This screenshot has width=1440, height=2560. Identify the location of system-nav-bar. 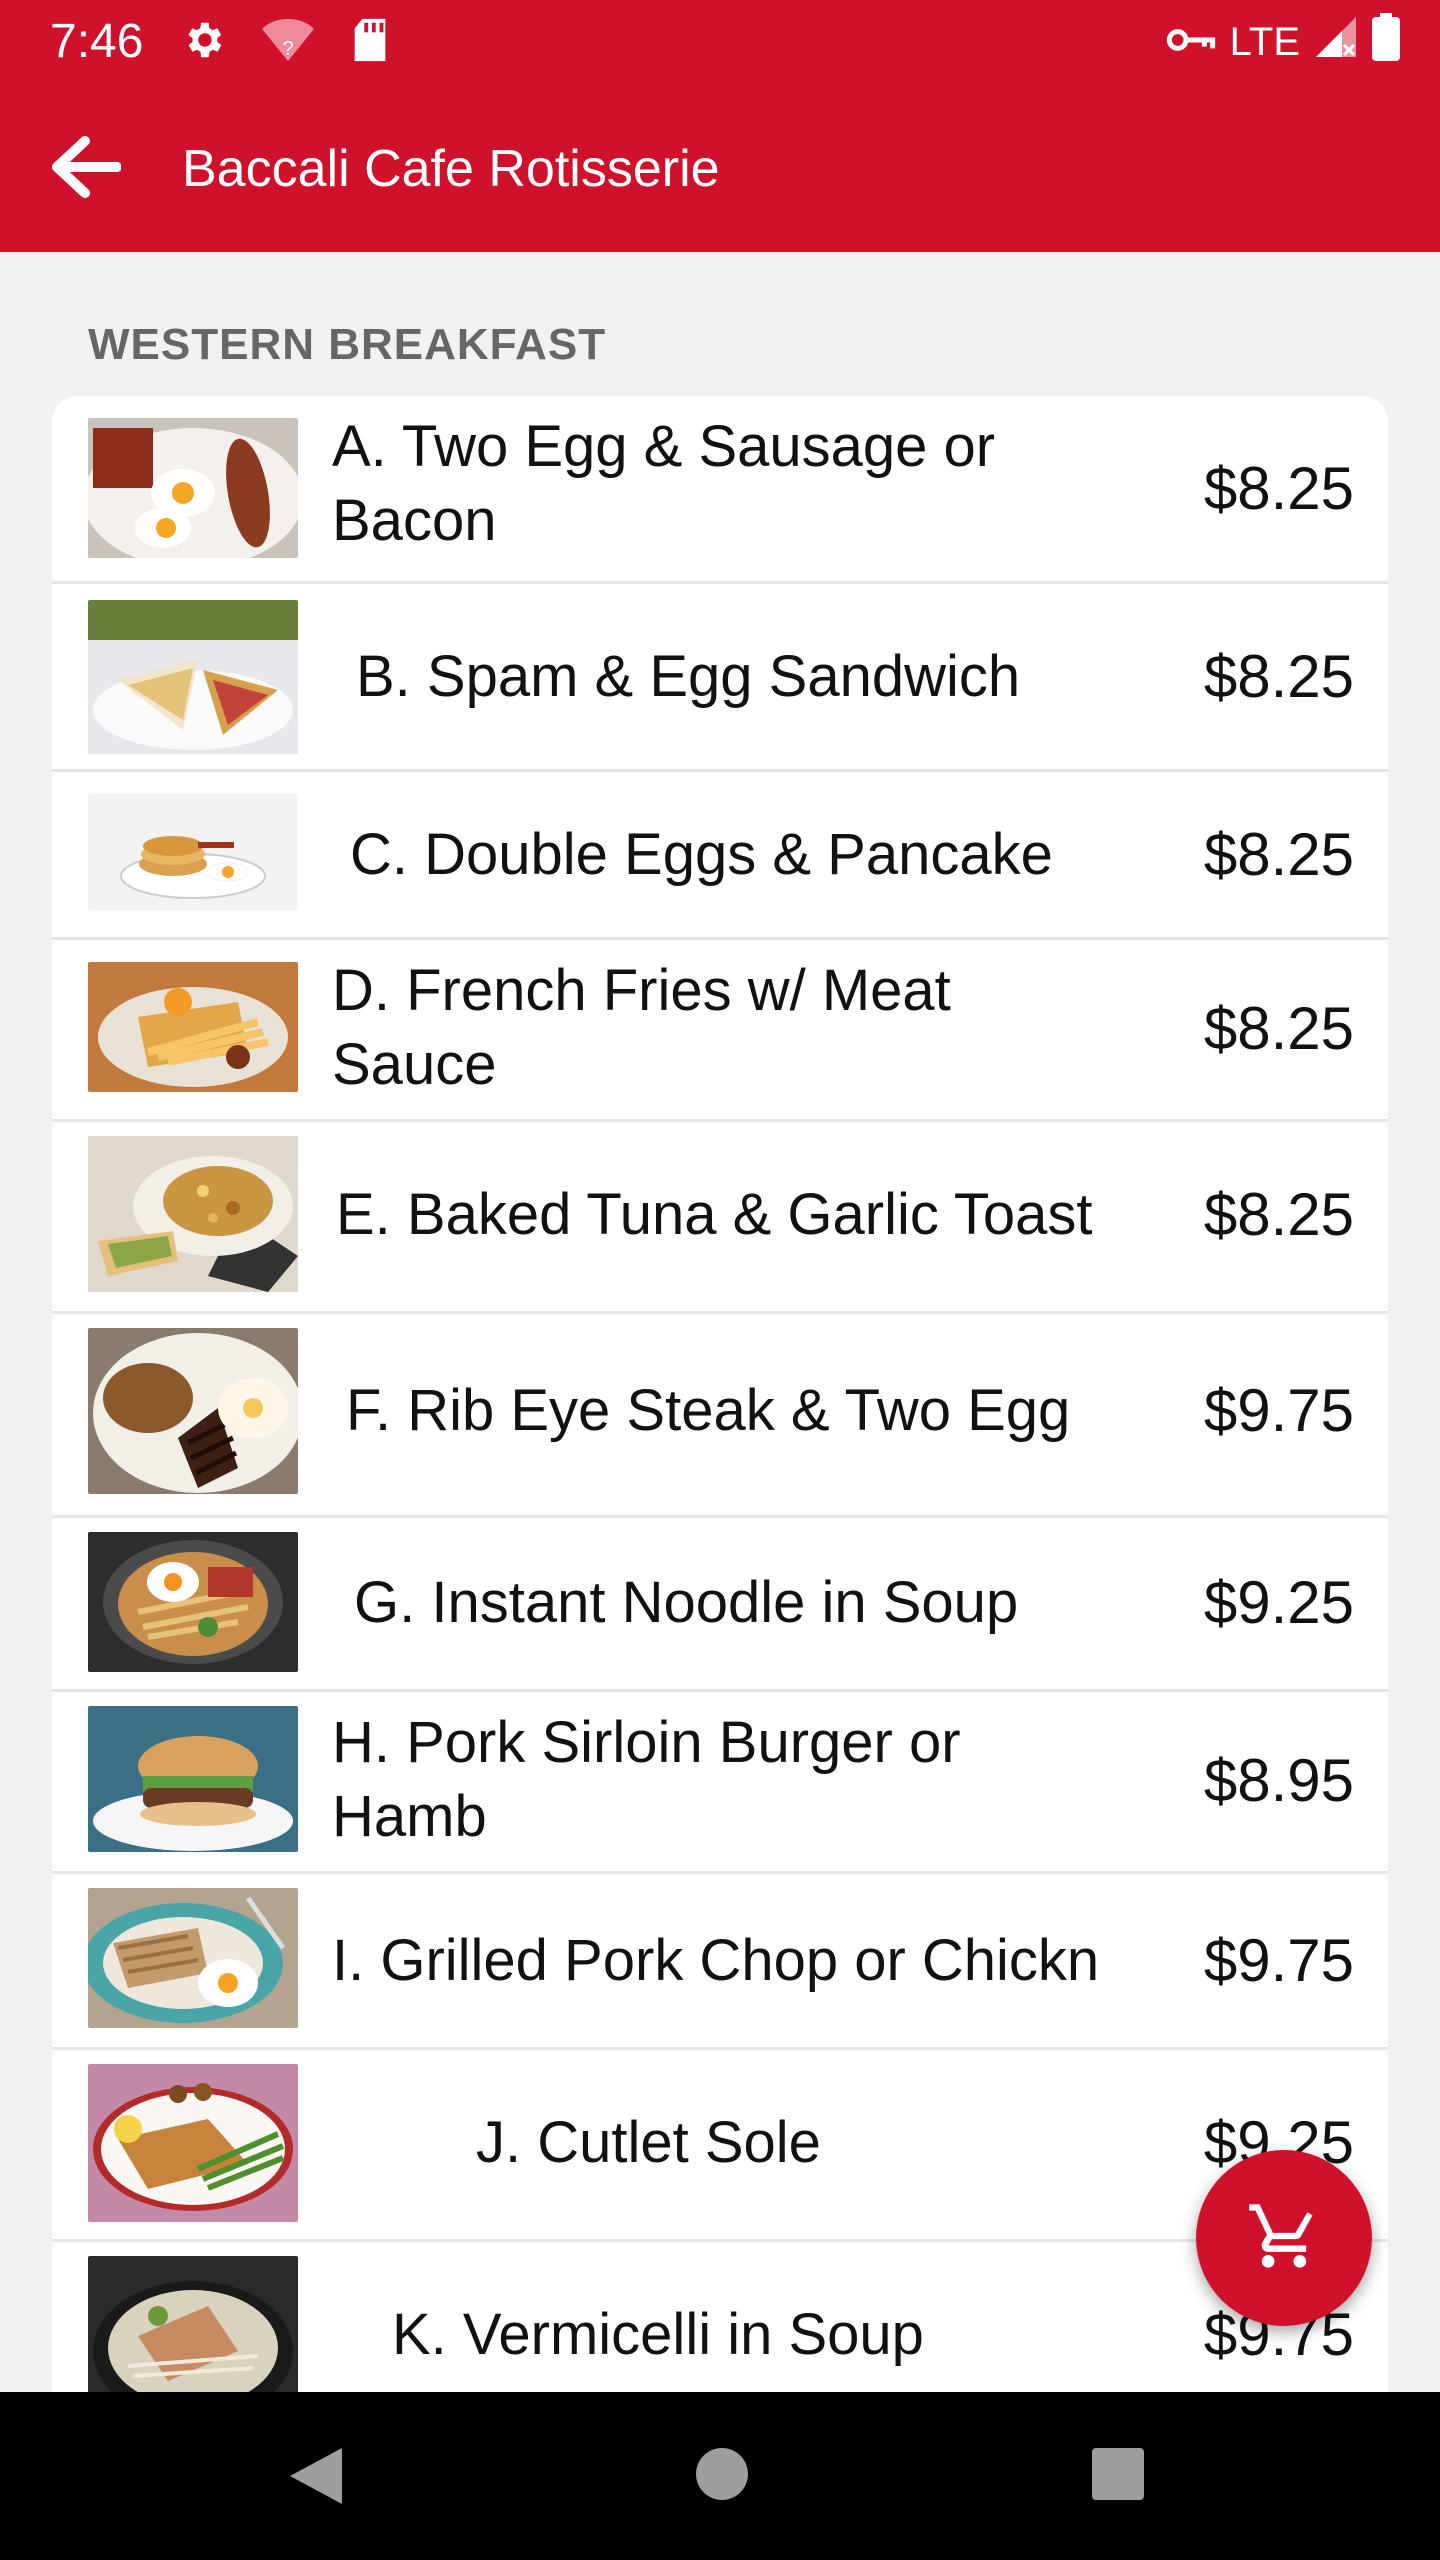
(720, 2476).